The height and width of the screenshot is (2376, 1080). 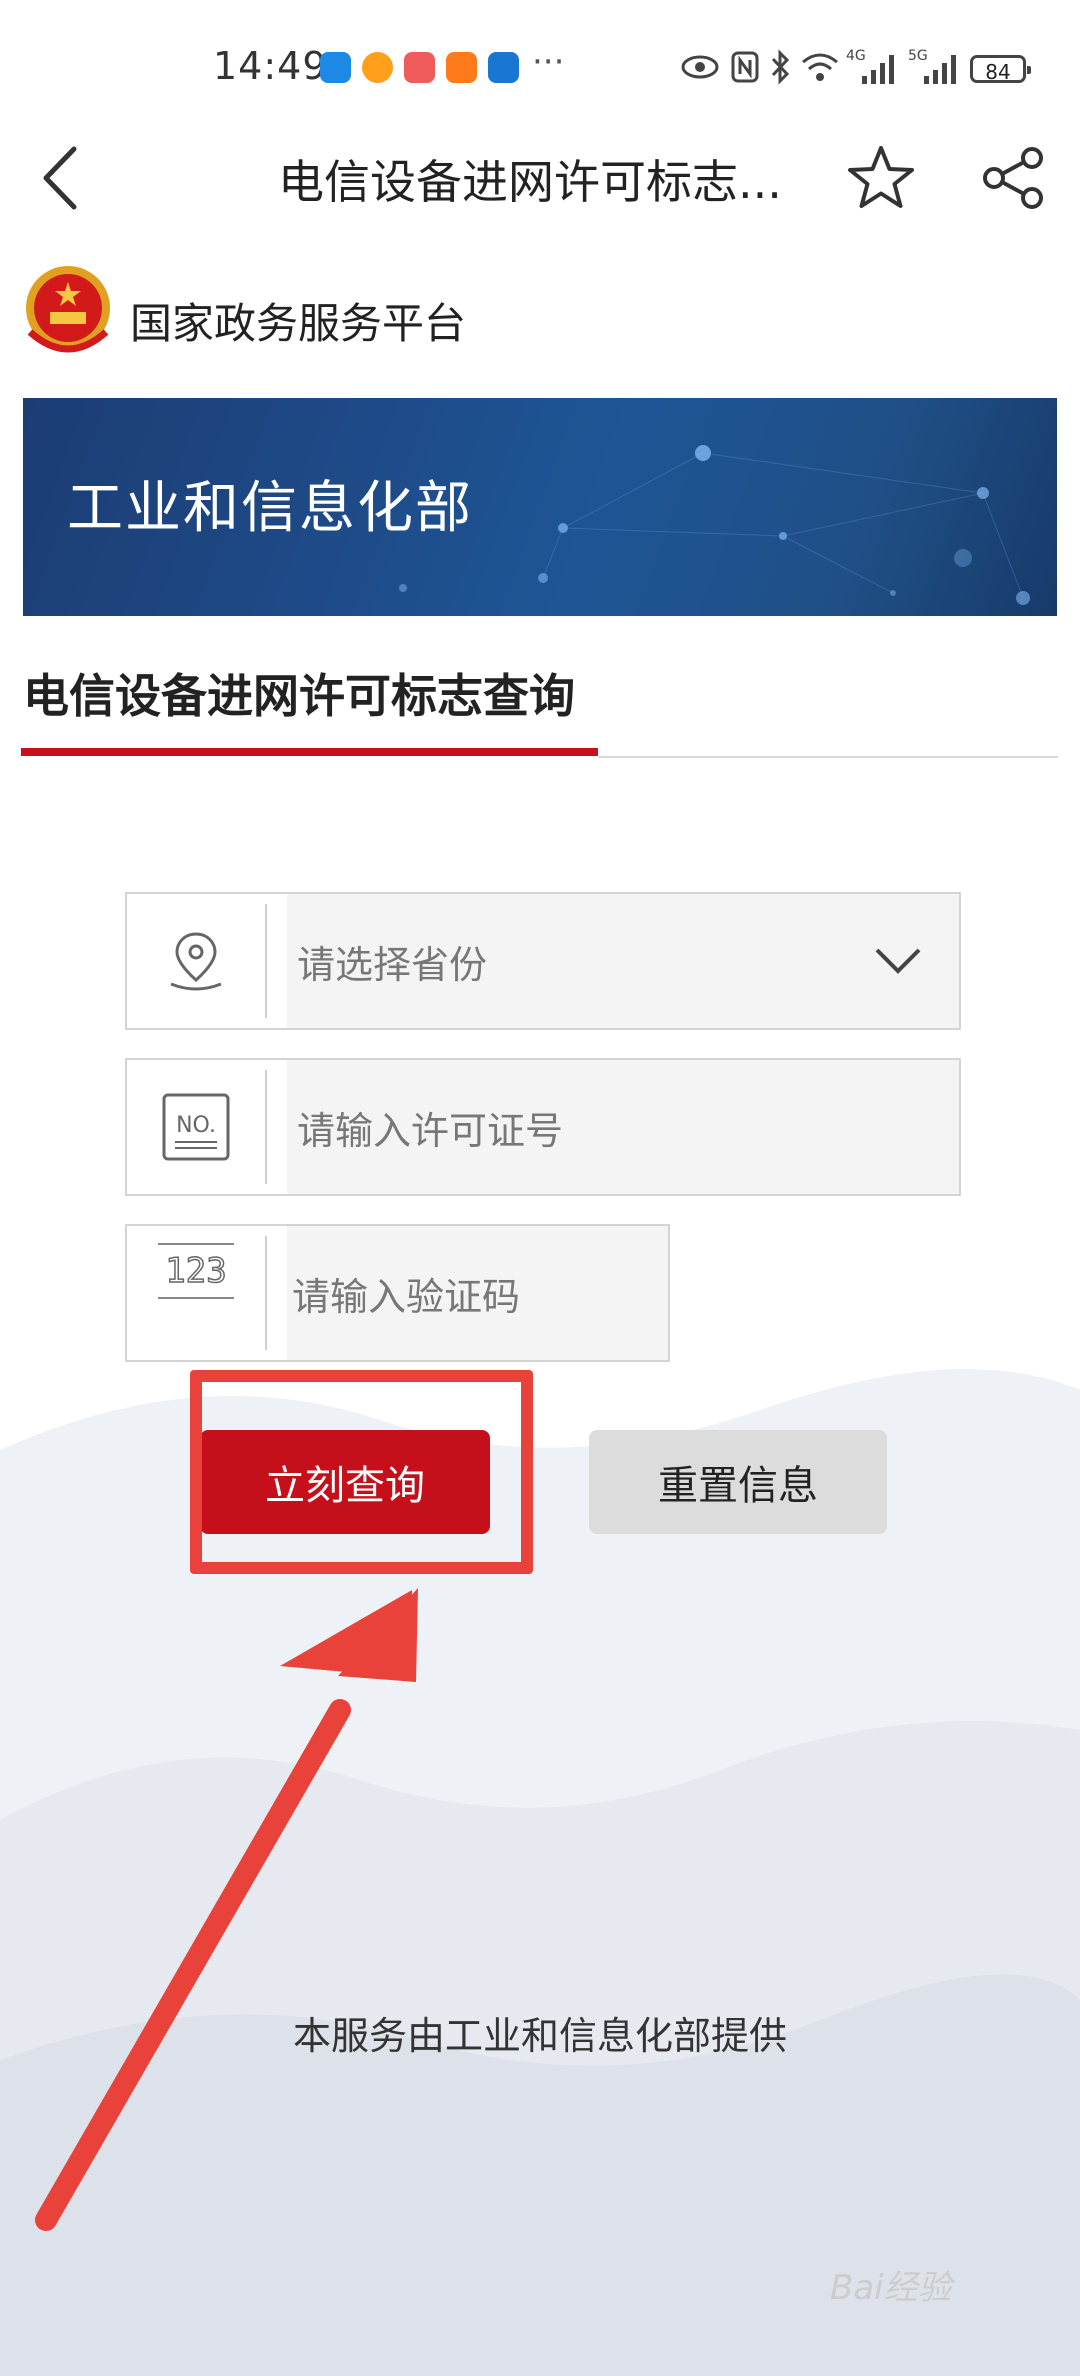 What do you see at coordinates (430, 1130) in the screenshot?
I see `license-placeholder: 请输入许可证号` at bounding box center [430, 1130].